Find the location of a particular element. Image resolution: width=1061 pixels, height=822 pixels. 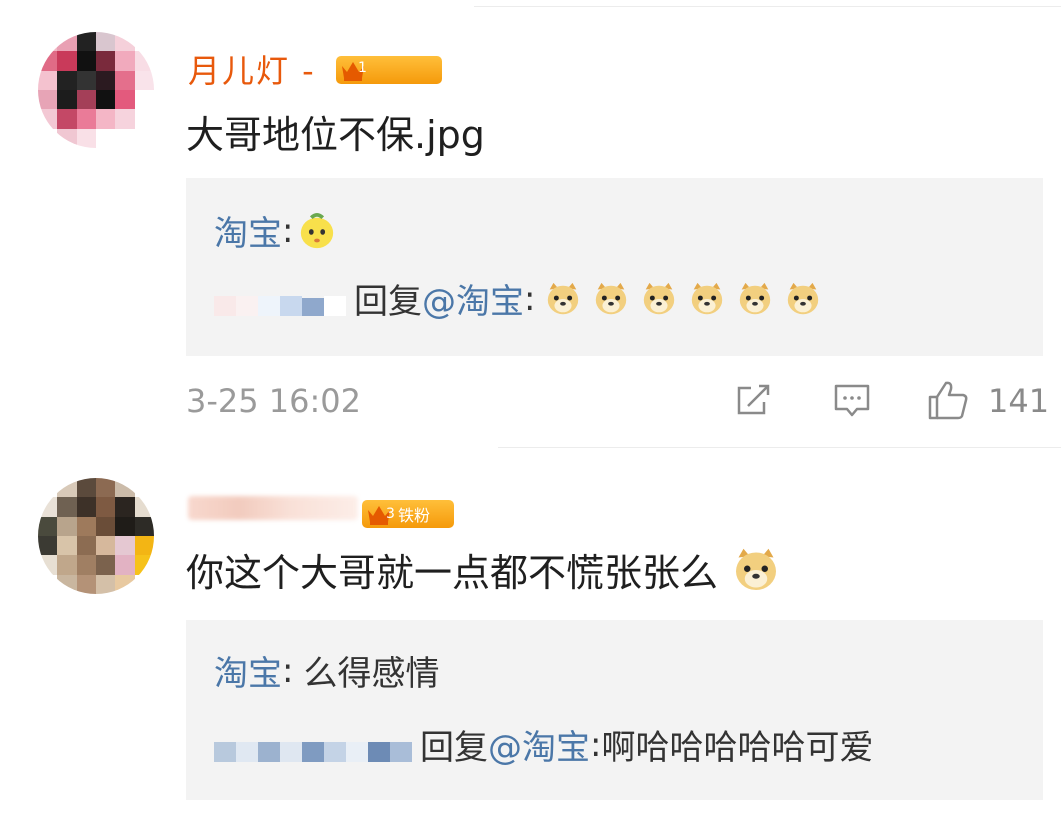

reply-text: 啊哈哈哈哈哈可爱 is located at coordinates (737, 748).